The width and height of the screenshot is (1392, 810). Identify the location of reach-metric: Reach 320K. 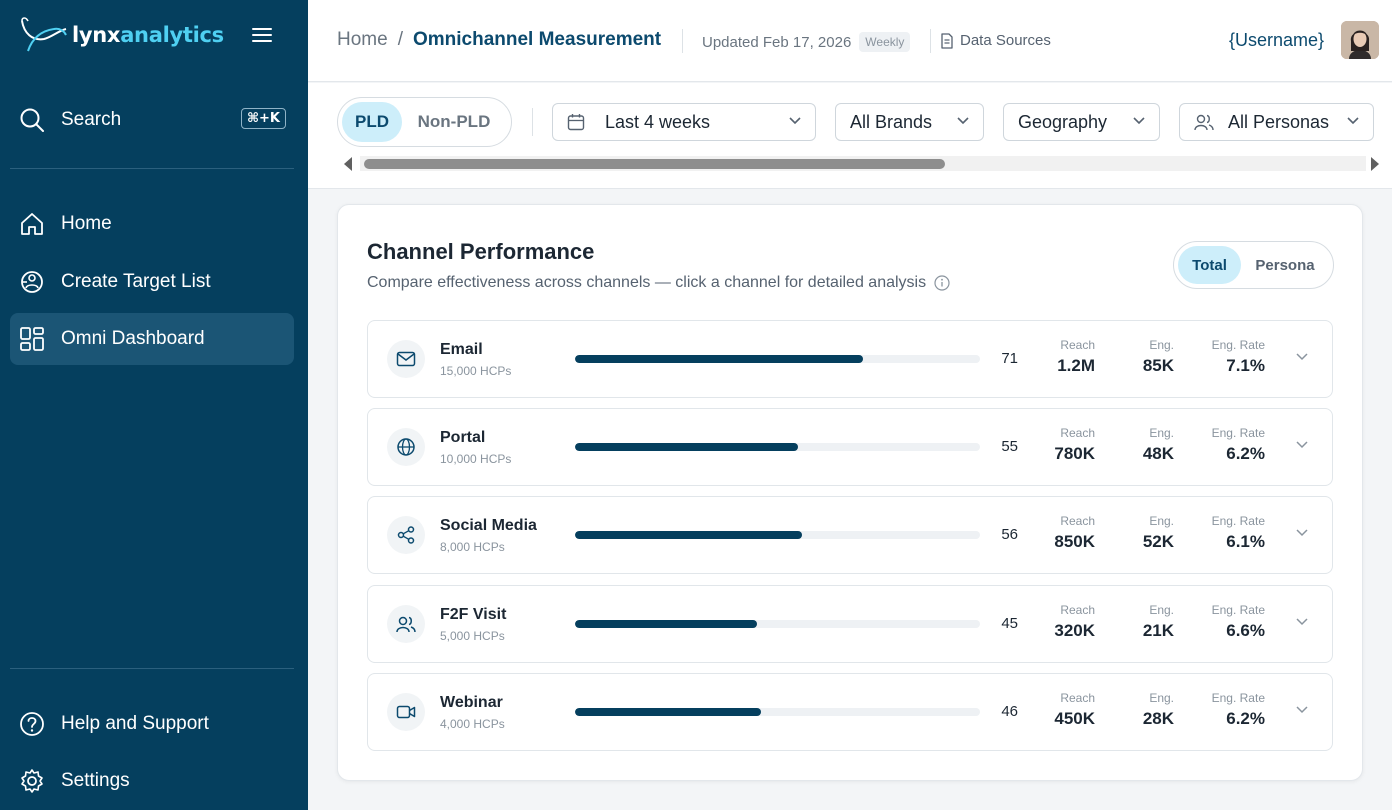
(1061, 622).